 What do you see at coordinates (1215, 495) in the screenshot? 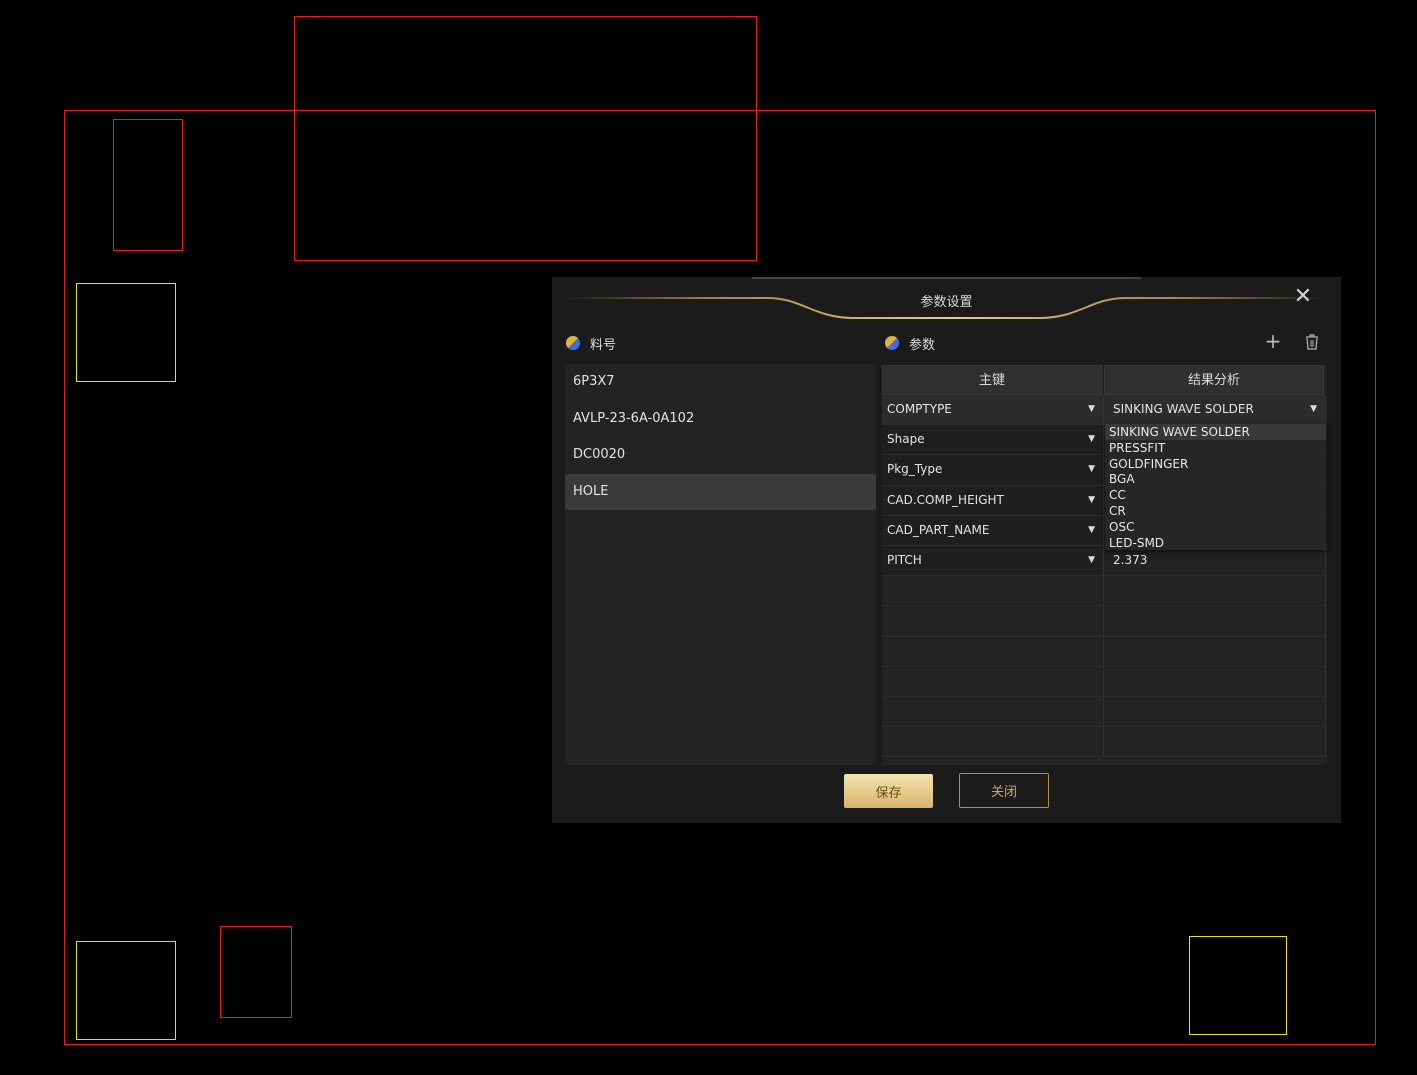
I see `dropdown-option: CC` at bounding box center [1215, 495].